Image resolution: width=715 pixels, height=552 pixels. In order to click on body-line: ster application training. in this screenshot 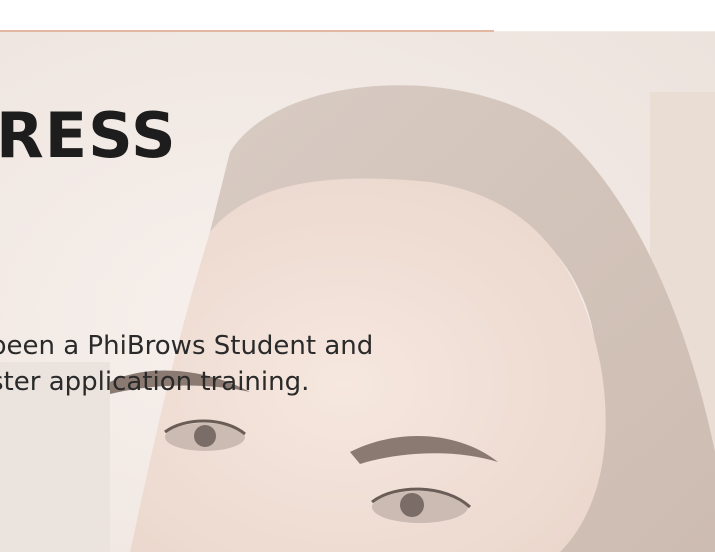, I will do `click(155, 382)`.